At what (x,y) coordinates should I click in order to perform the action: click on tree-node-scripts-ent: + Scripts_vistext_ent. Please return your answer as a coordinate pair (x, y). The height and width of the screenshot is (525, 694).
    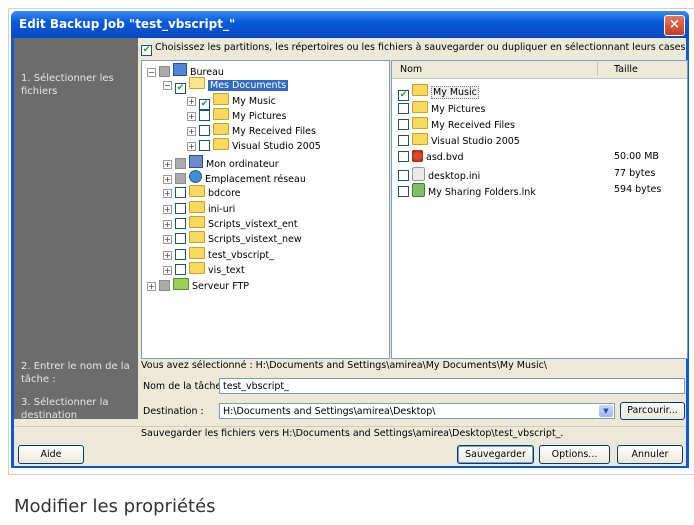
    Looking at the image, I should click on (230, 223).